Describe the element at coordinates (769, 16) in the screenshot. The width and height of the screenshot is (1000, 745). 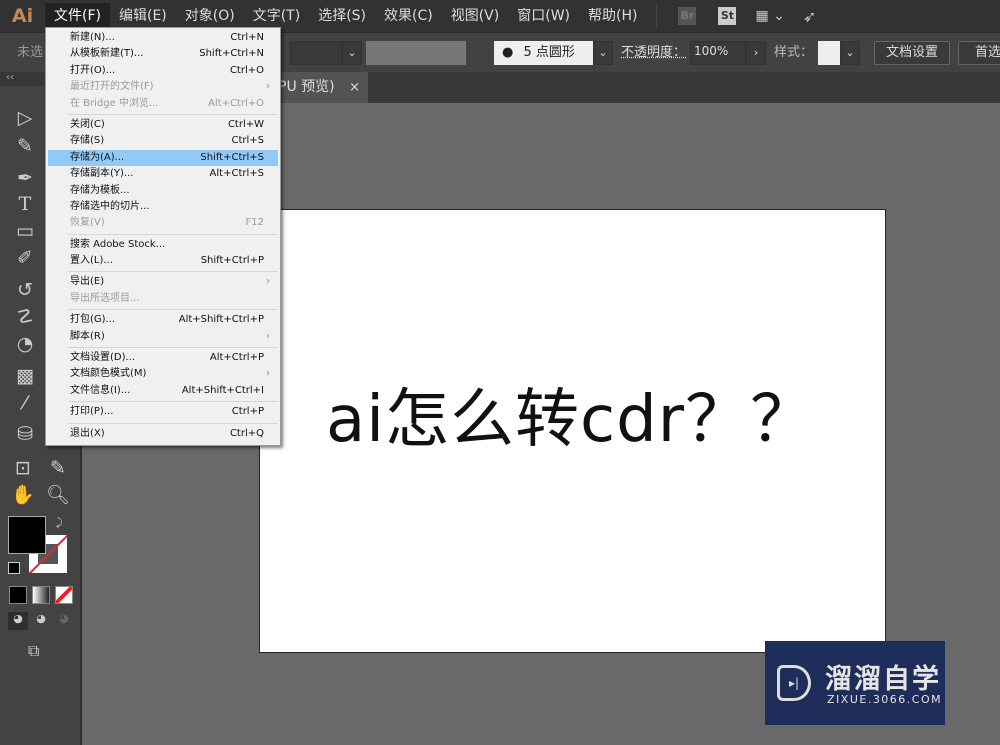
I see `workspace-layout-icon: ▦ ⌄` at that location.